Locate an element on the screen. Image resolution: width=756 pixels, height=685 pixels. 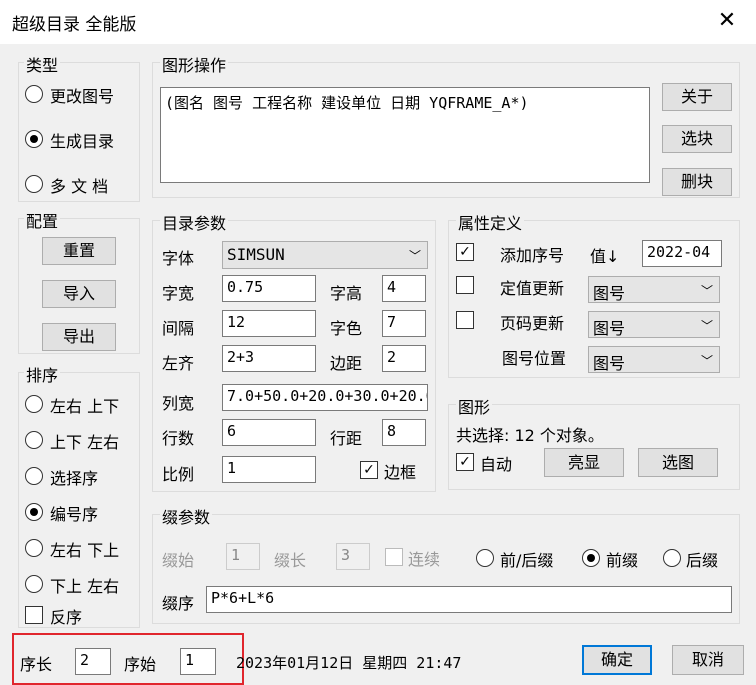
font-select-value: SIMSUN is located at coordinates (256, 254).